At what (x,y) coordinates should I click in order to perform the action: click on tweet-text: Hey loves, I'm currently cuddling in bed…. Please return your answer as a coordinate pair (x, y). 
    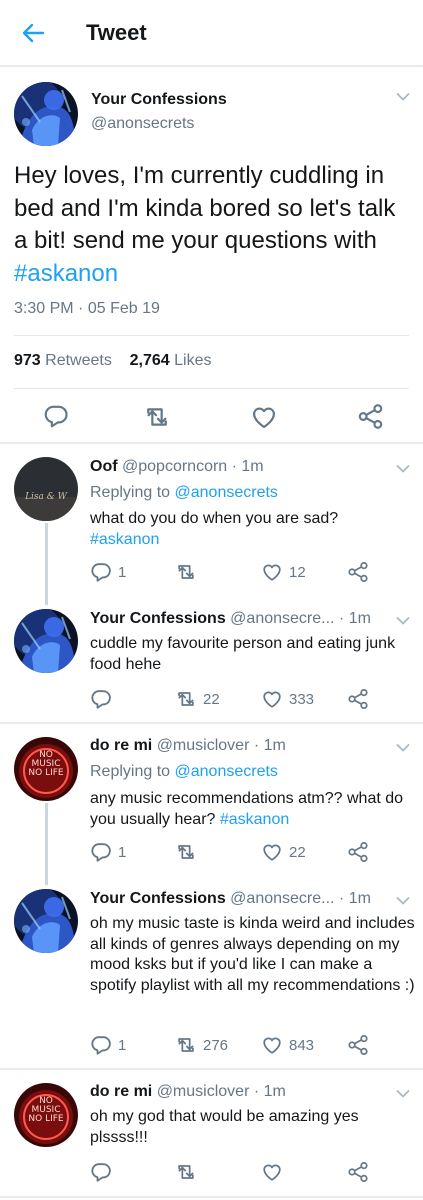
    Looking at the image, I should click on (214, 225).